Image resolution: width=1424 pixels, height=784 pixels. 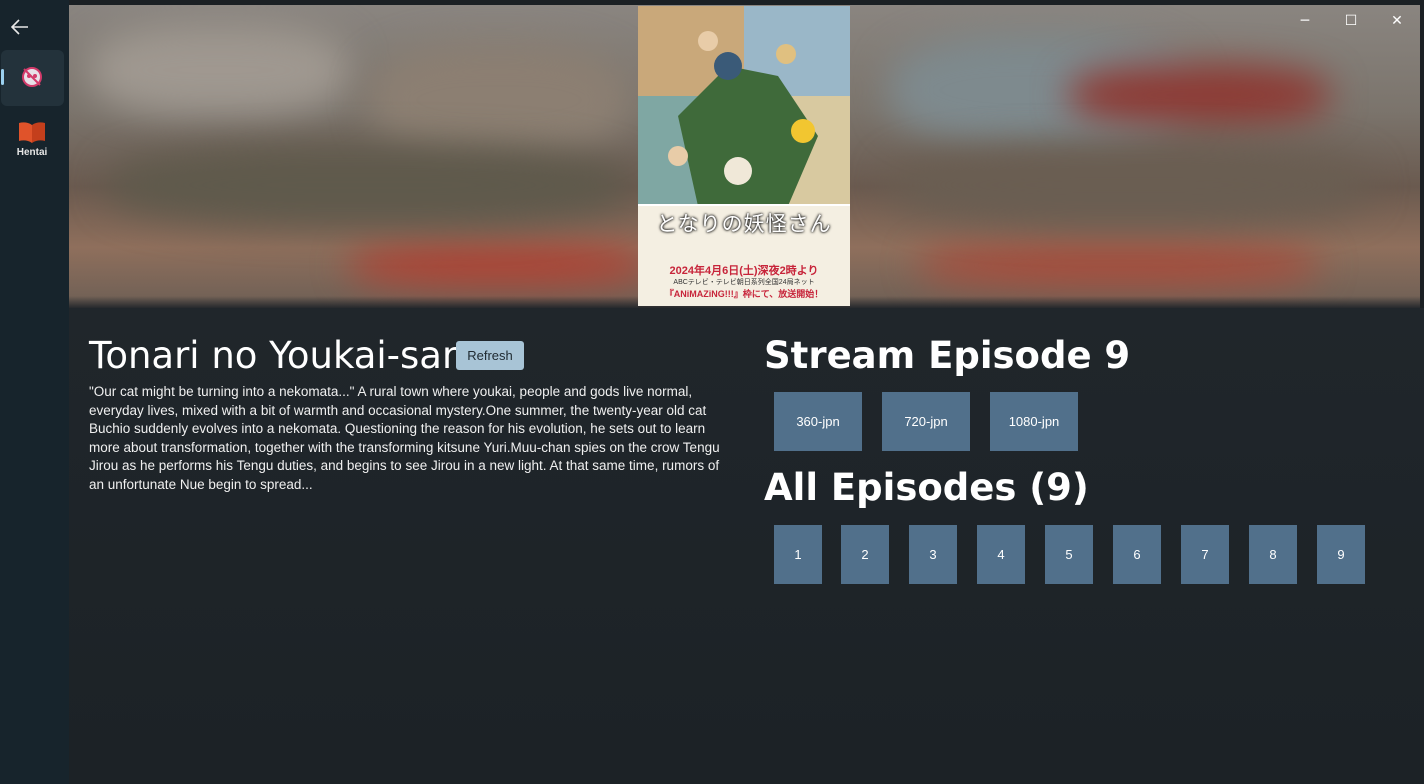 What do you see at coordinates (926, 421) in the screenshot?
I see `quality-button-720: 720-jpn` at bounding box center [926, 421].